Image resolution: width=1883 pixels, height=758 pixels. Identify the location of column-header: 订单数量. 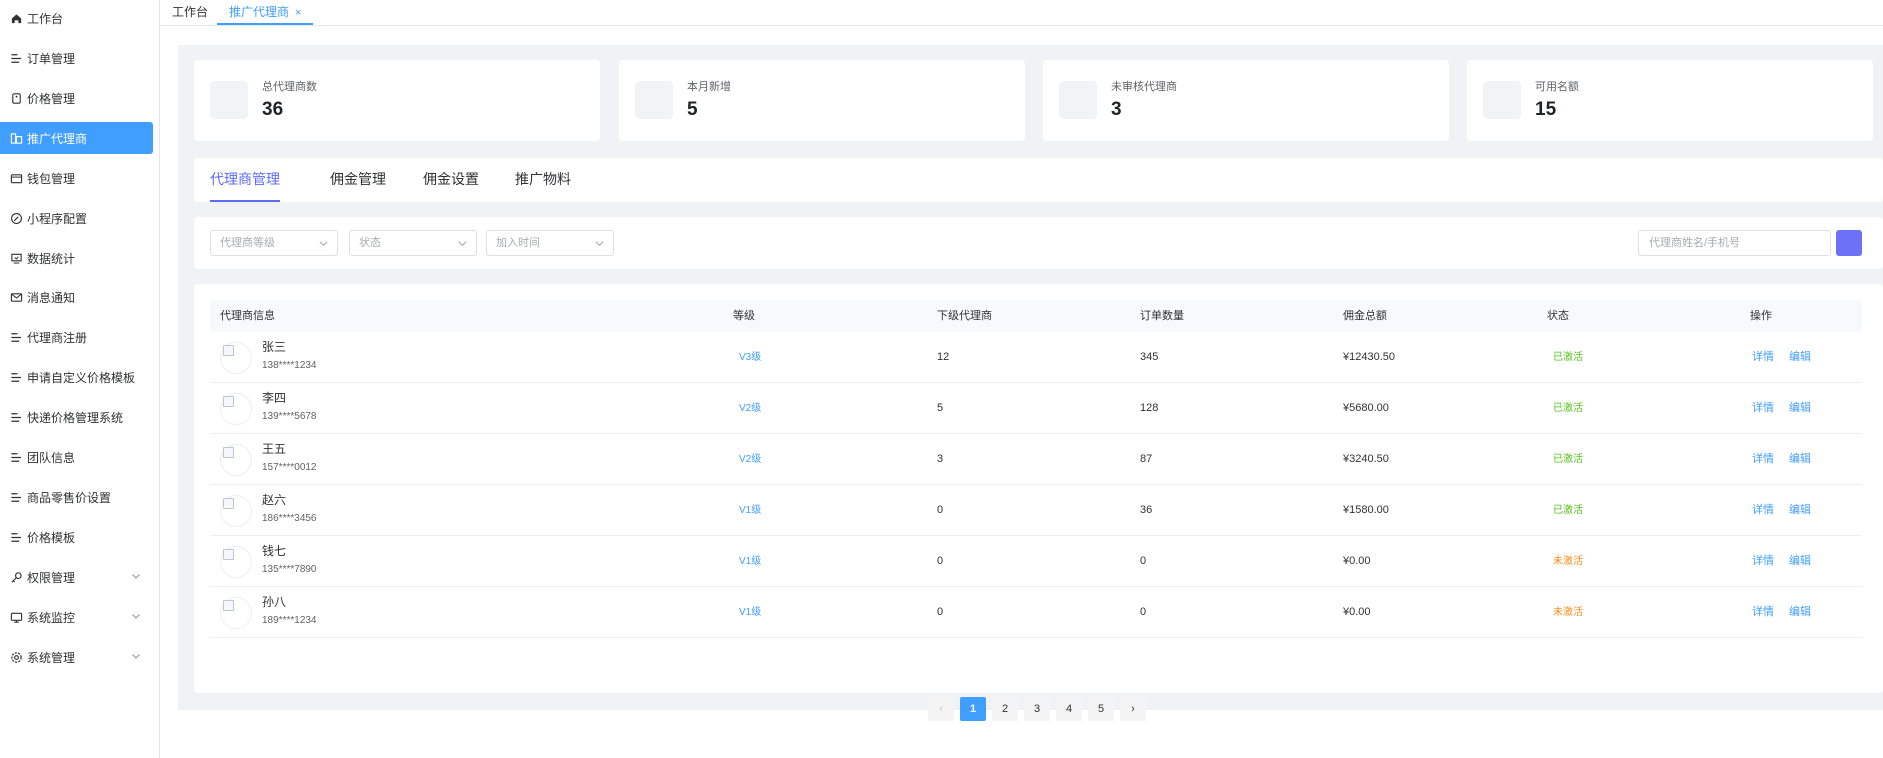
(1162, 316).